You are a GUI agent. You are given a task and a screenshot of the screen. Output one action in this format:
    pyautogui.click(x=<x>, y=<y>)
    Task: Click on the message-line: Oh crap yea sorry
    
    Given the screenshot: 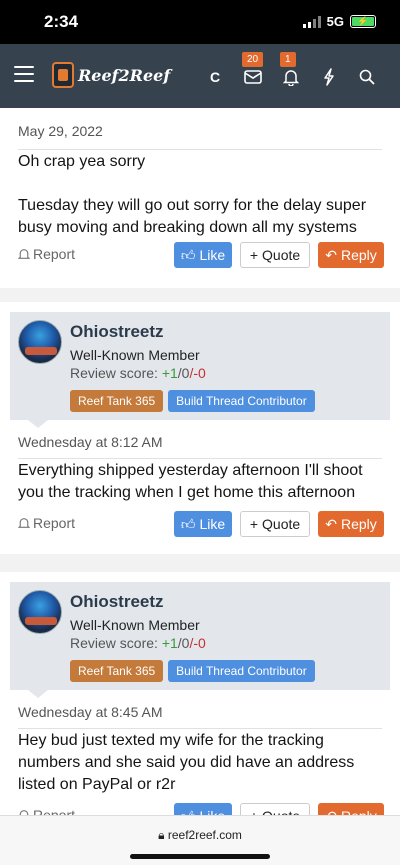 What is the action you would take?
    pyautogui.click(x=82, y=161)
    